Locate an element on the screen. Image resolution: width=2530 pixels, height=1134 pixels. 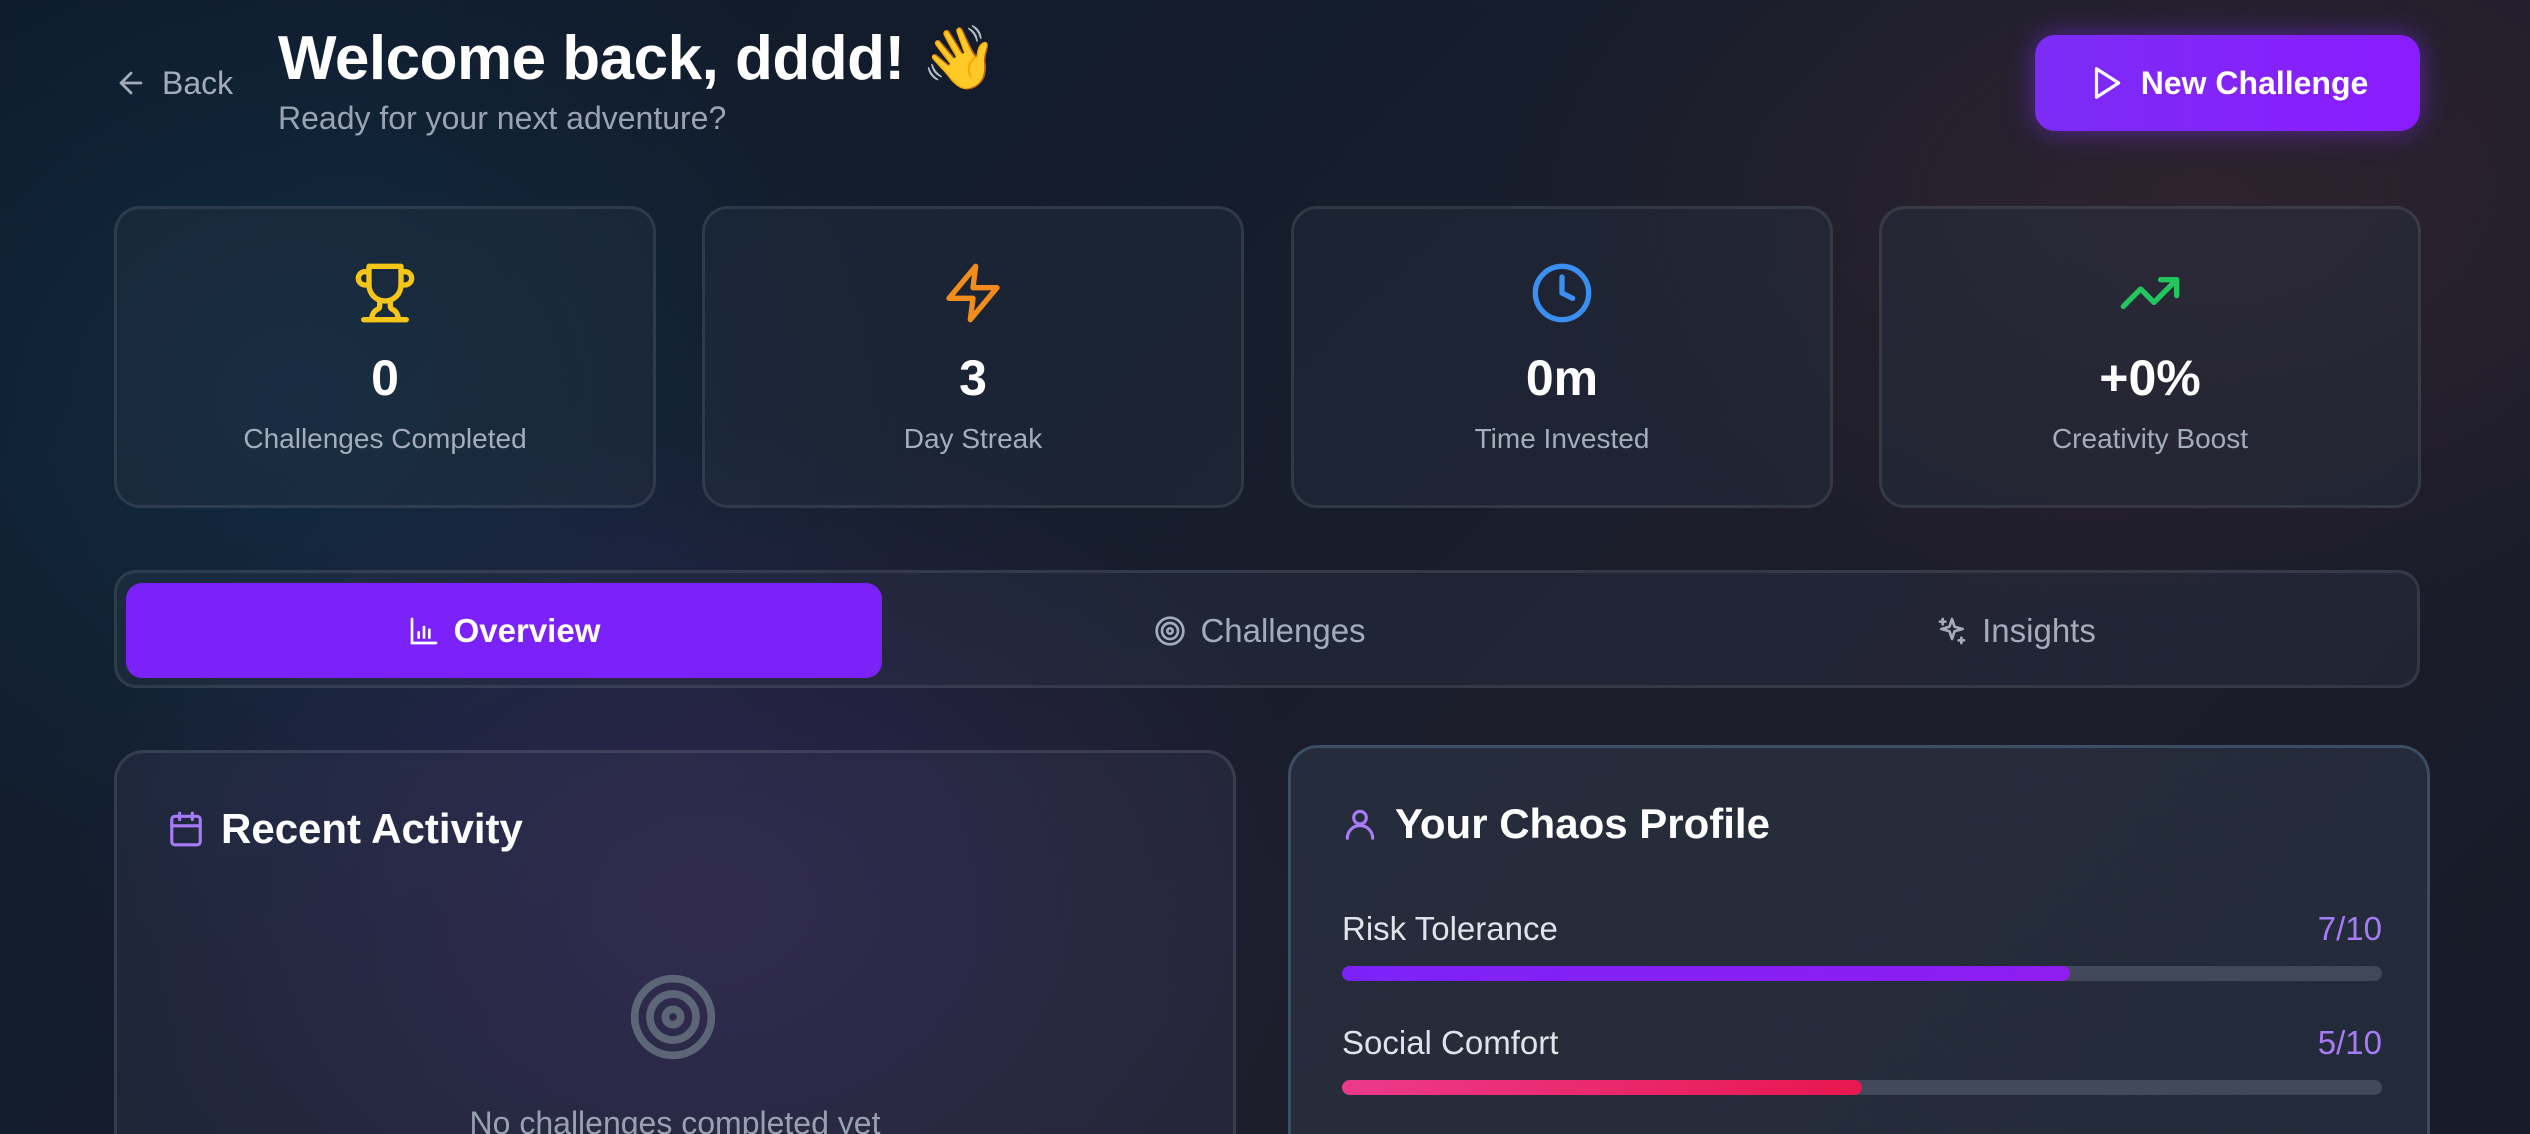
tab-insights: Insights is located at coordinates (2016, 630).